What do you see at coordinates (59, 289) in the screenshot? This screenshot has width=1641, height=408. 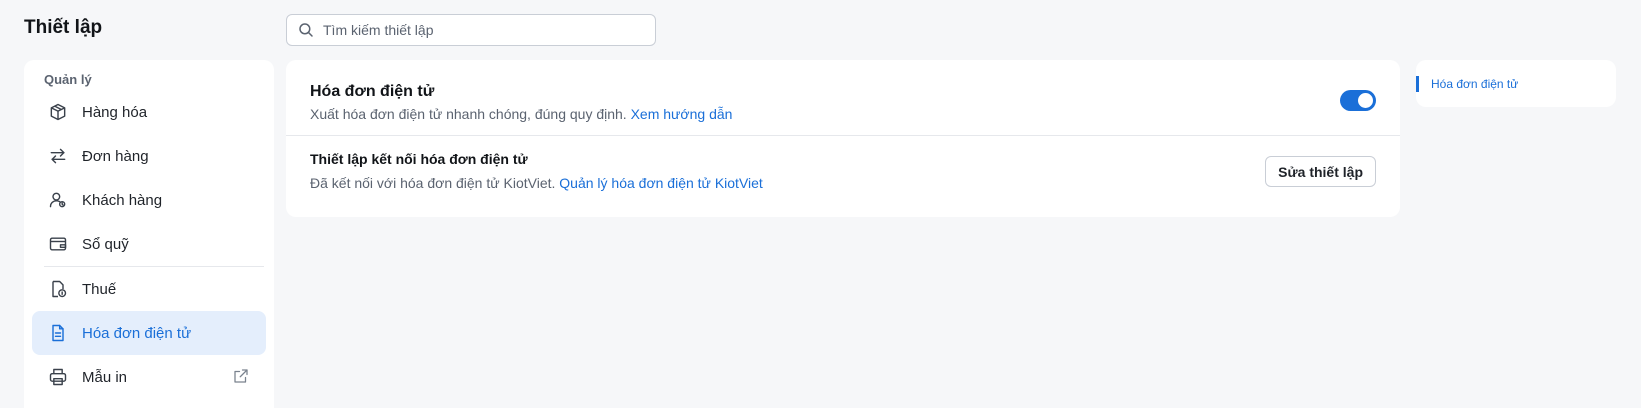 I see `tax-document-icon` at bounding box center [59, 289].